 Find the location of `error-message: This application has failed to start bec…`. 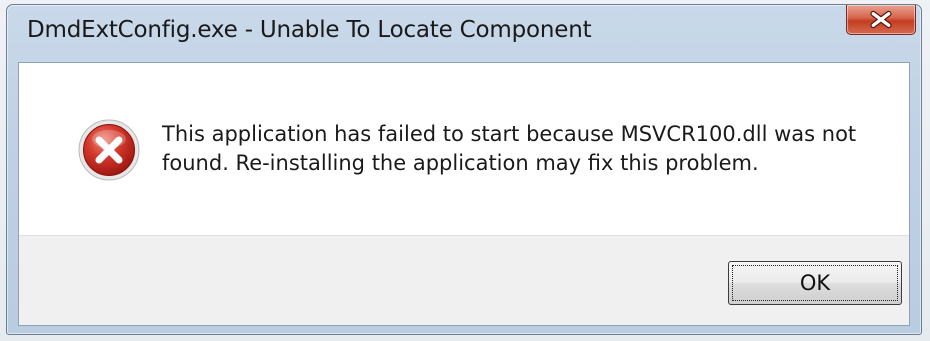

error-message: This application has failed to start bec… is located at coordinates (509, 148).